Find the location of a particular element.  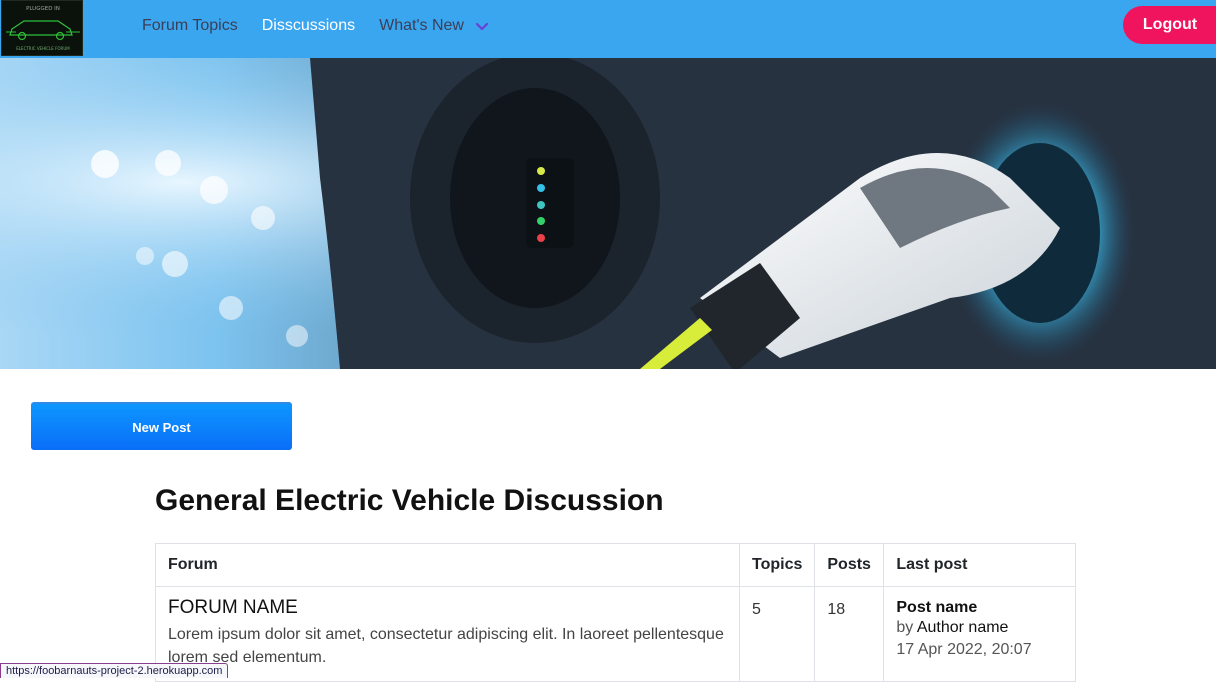

nav-whats-new: What's New is located at coordinates (421, 26).